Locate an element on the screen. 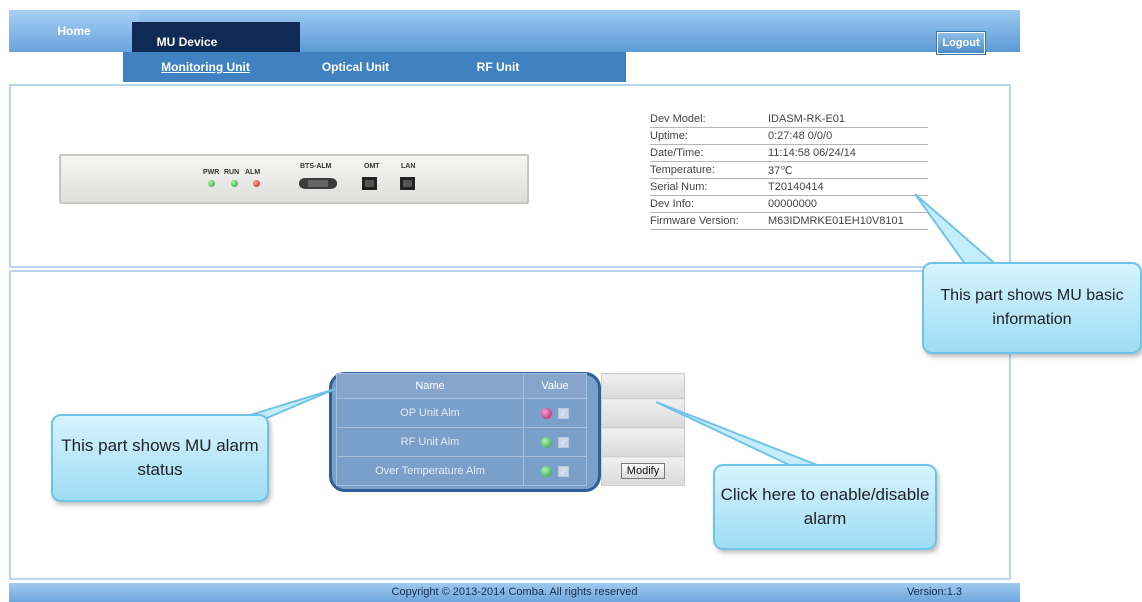 Image resolution: width=1142 pixels, height=602 pixels. info-row: Temperature: 37℃ is located at coordinates (789, 170).